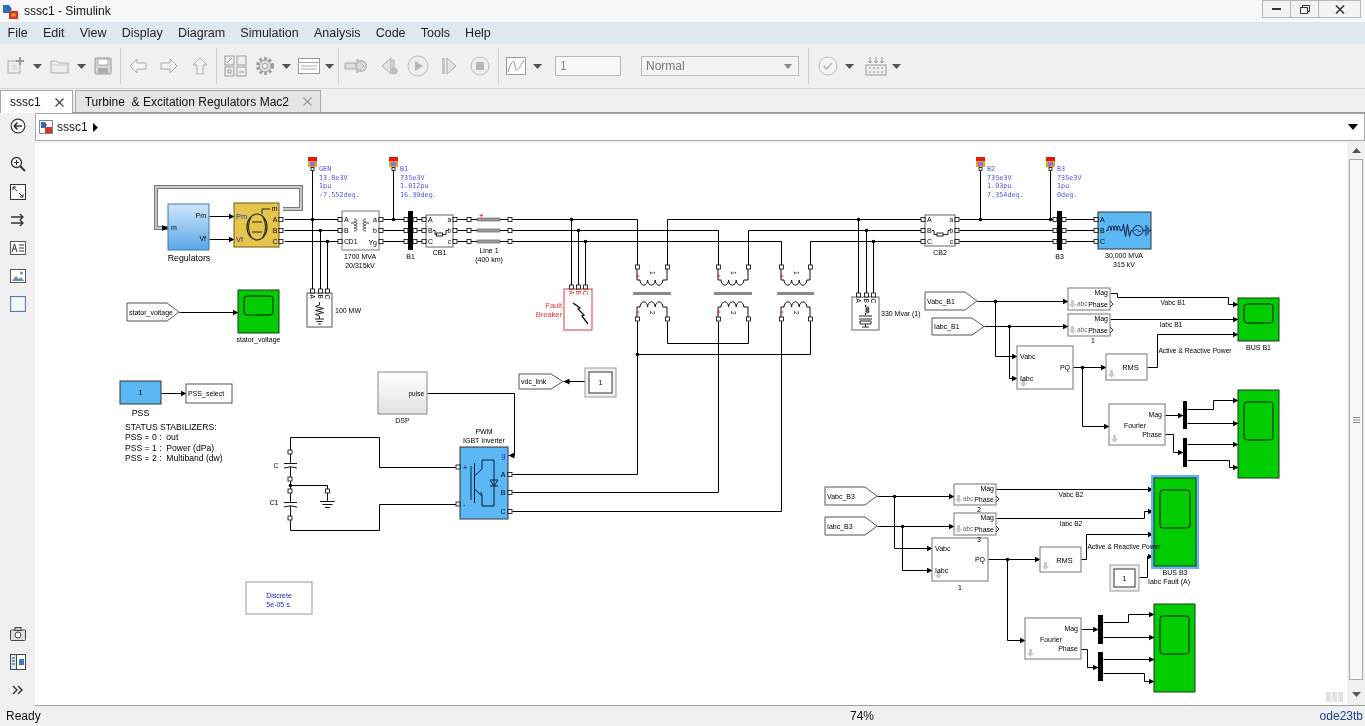  What do you see at coordinates (189, 258) in the screenshot?
I see `block-caption: Regulators` at bounding box center [189, 258].